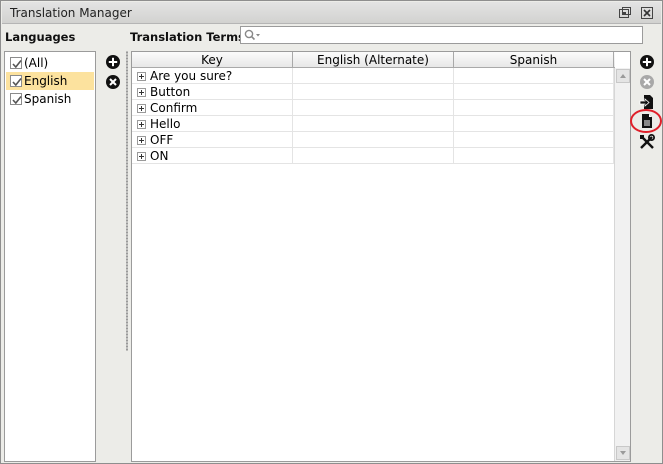 The image size is (663, 464). Describe the element at coordinates (212, 156) in the screenshot. I see `key-cell: ON` at that location.